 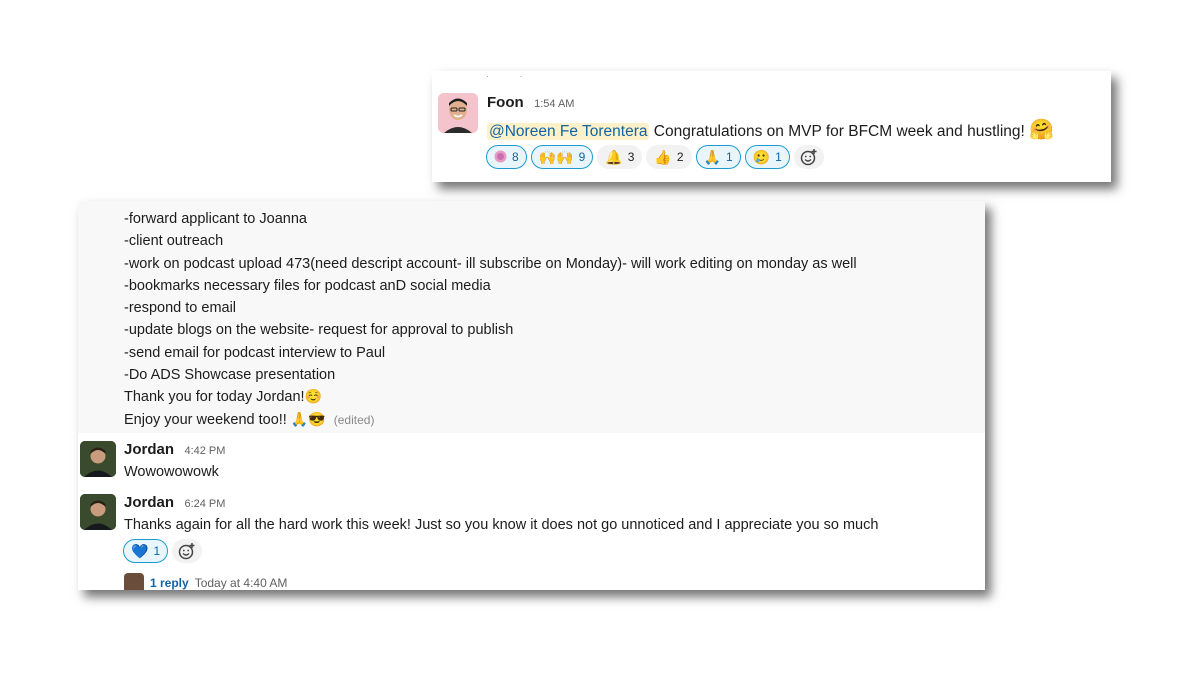 What do you see at coordinates (556, 157) in the screenshot?
I see `raised-hands-emoji: 🙌🙌` at bounding box center [556, 157].